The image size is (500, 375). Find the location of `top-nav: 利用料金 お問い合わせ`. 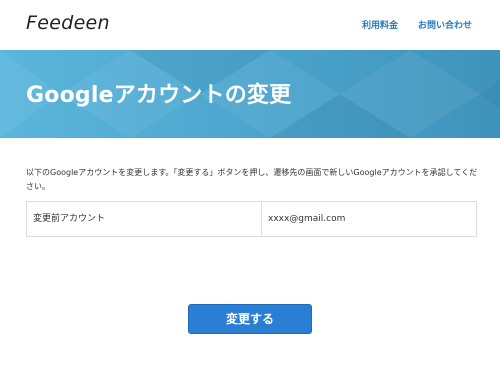

top-nav: 利用料金 お問い合わせ is located at coordinates (417, 24).